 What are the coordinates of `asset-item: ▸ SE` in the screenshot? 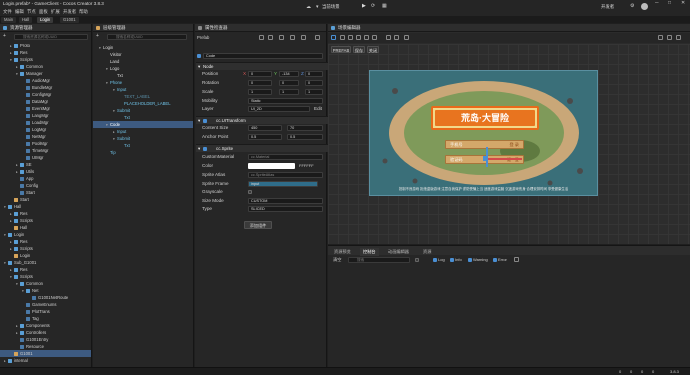 It's located at (45, 164).